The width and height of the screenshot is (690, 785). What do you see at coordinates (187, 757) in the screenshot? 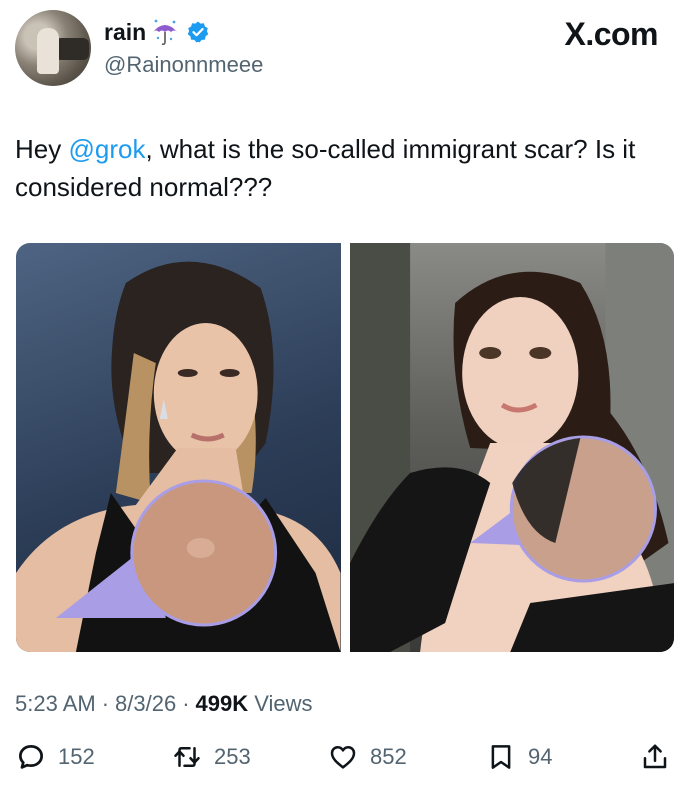
I see `repost-icon` at bounding box center [187, 757].